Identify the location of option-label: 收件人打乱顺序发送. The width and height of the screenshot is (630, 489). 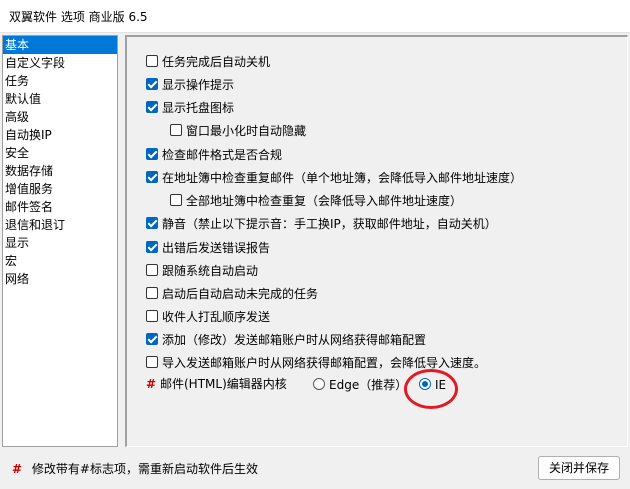
(216, 317).